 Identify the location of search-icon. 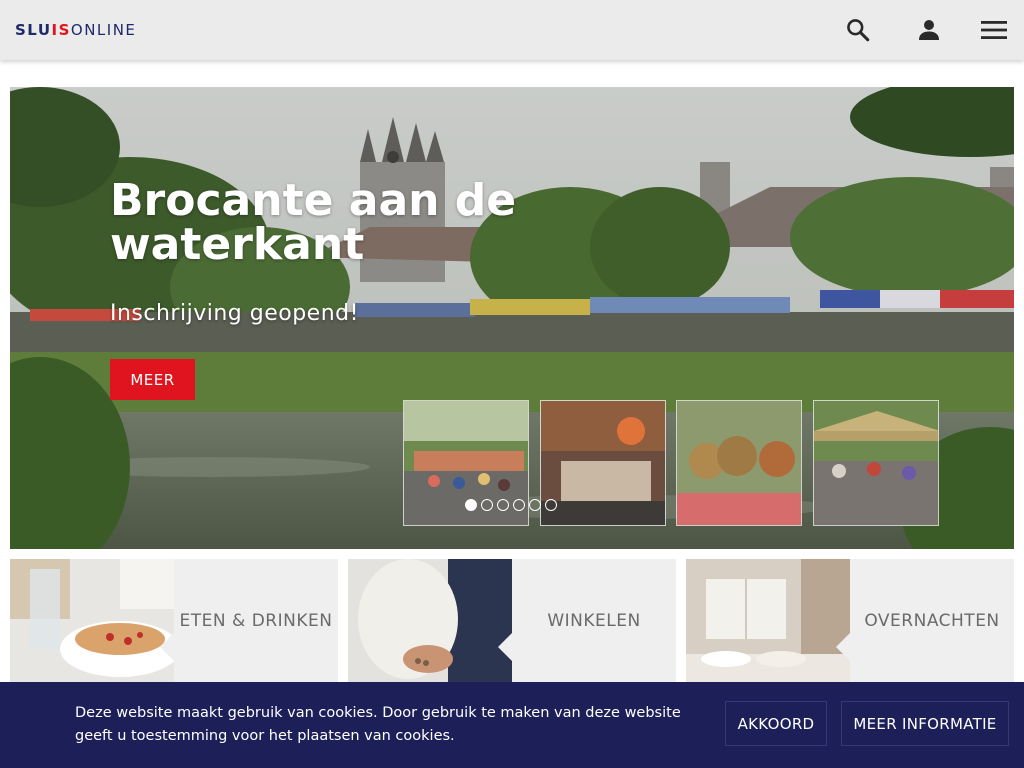
(858, 30).